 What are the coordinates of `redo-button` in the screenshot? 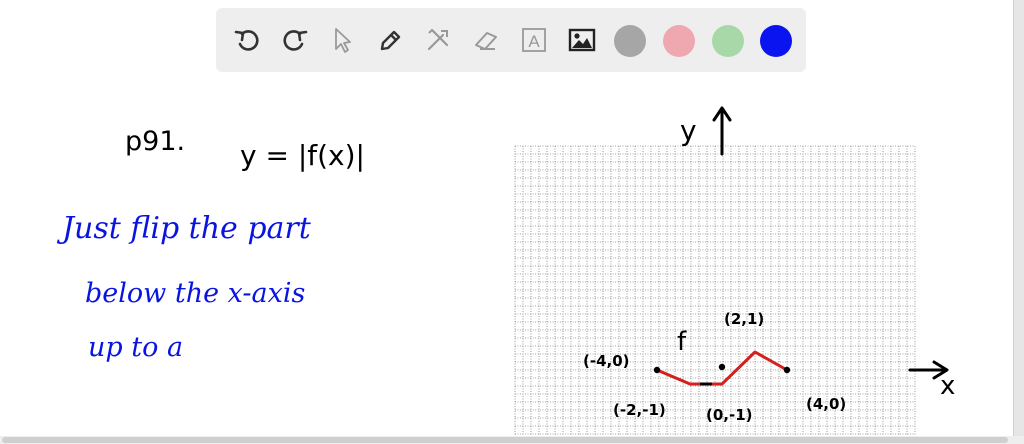 It's located at (294, 40).